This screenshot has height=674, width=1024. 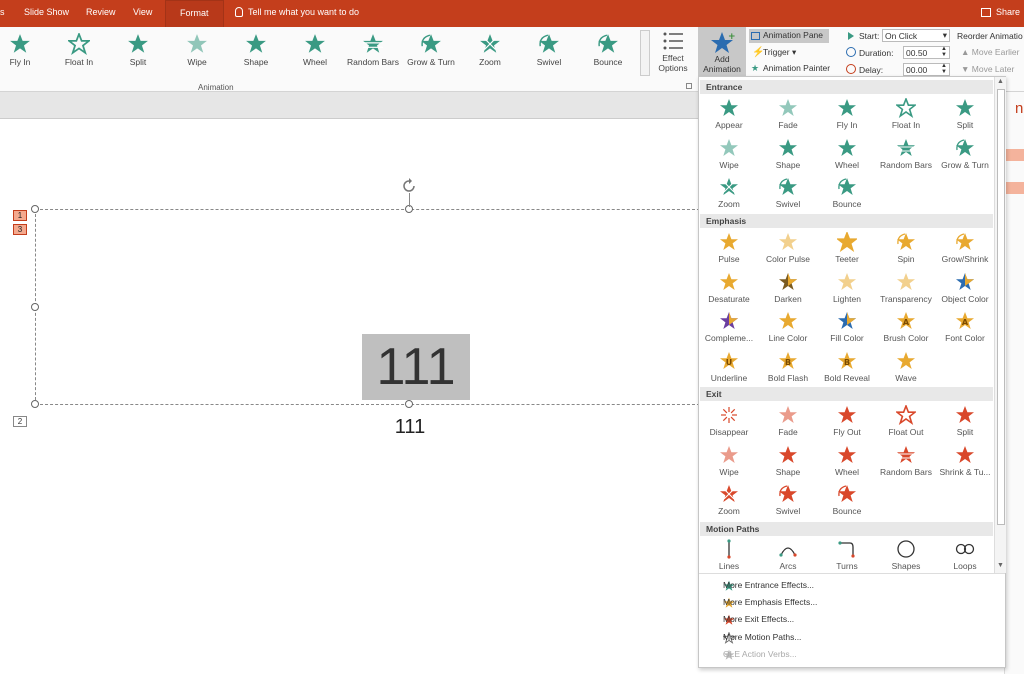 I want to click on tab-fragment: s, so click(x=2, y=12).